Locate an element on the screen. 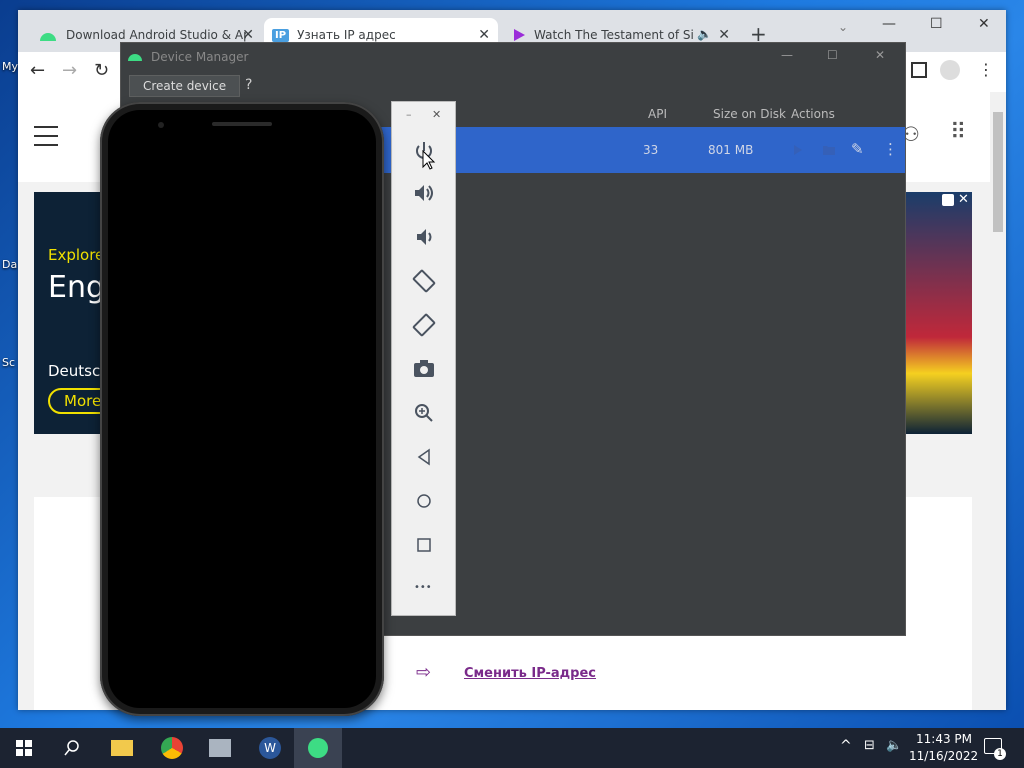  wordpad-icon: W is located at coordinates (270, 748).